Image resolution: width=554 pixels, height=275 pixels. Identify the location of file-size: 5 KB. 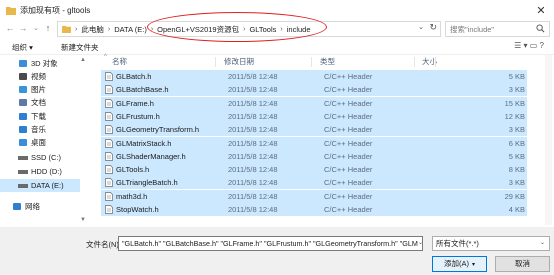
(516, 156).